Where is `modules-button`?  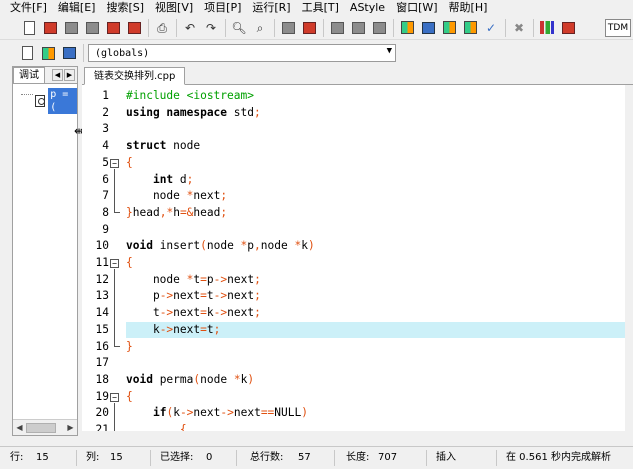 modules-button is located at coordinates (470, 28).